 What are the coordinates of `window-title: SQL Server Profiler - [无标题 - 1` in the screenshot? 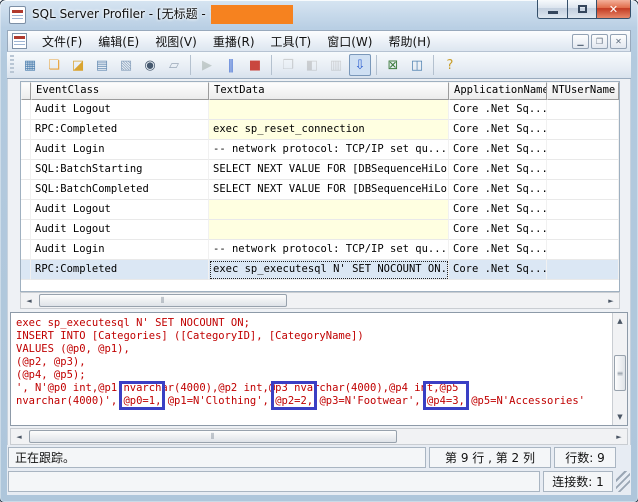 It's located at (125, 14).